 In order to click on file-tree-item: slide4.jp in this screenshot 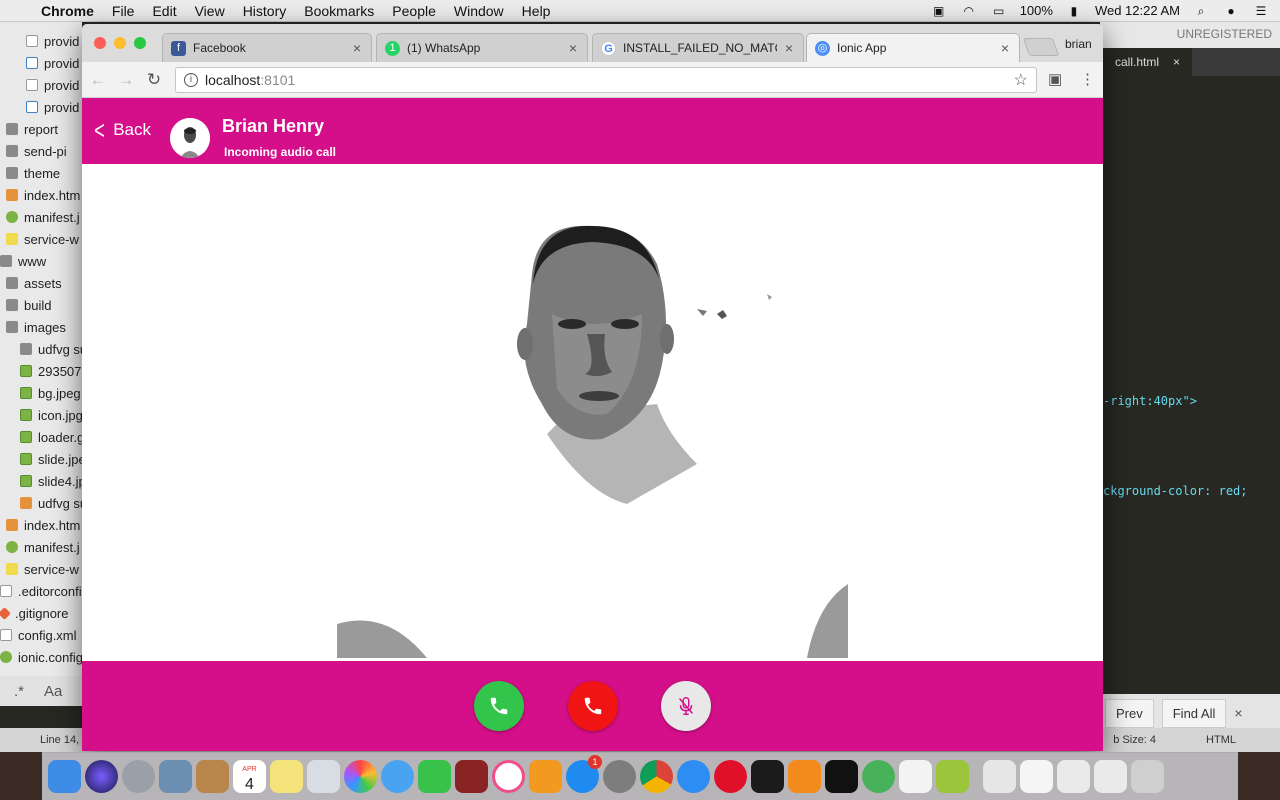, I will do `click(41, 481)`.